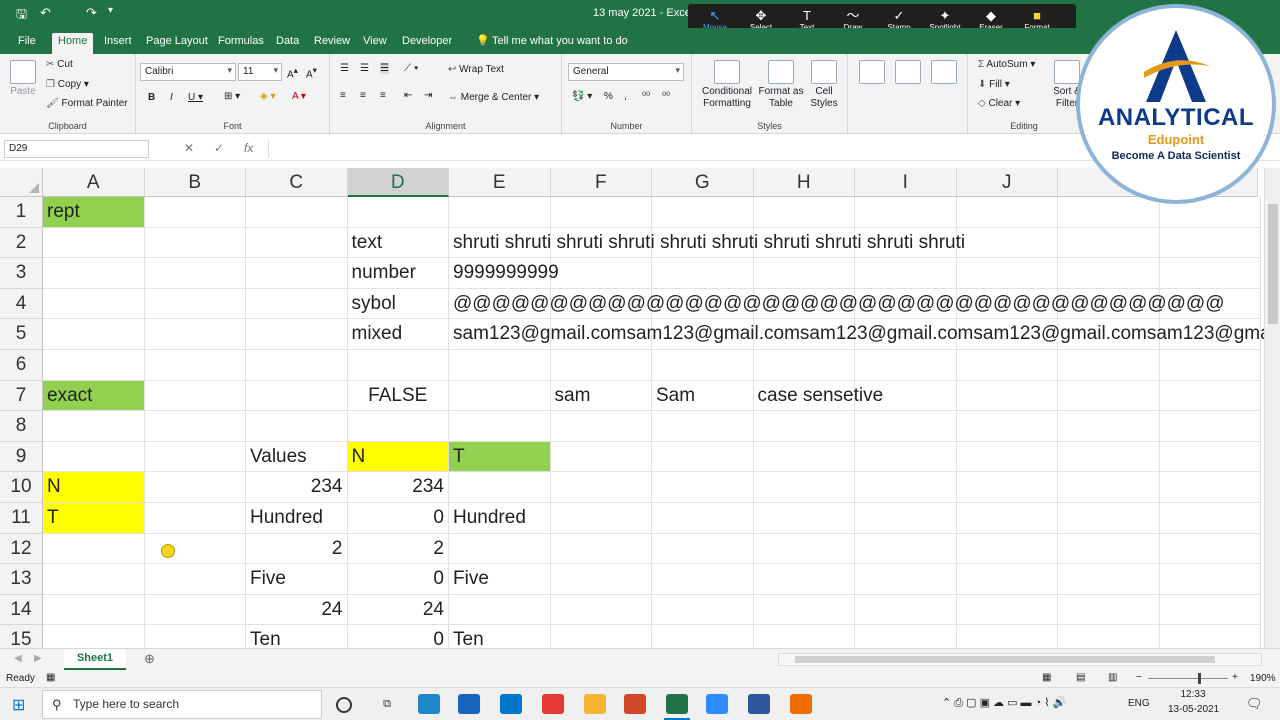  Describe the element at coordinates (219, 148) in the screenshot. I see `enter-icon: ✓` at that location.